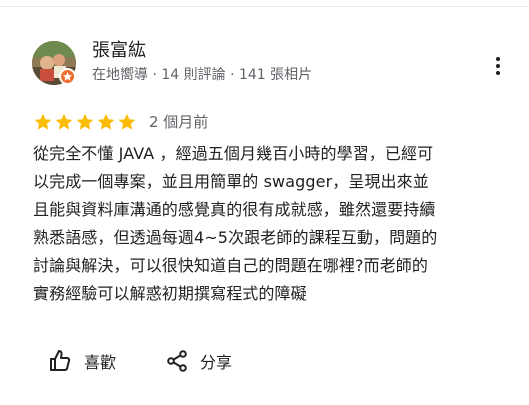  I want to click on more-vert-icon, so click(498, 66).